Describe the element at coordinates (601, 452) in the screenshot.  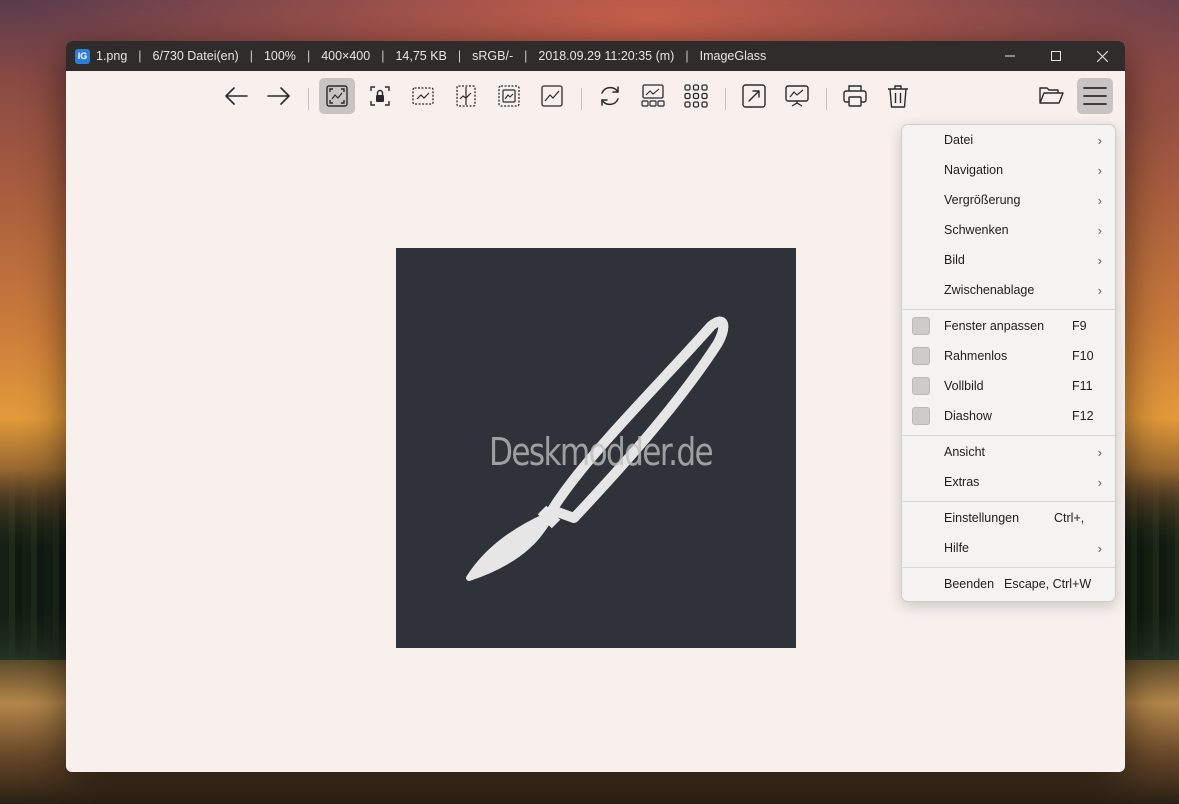
I see `watermark-text: Deskmodder.de` at that location.